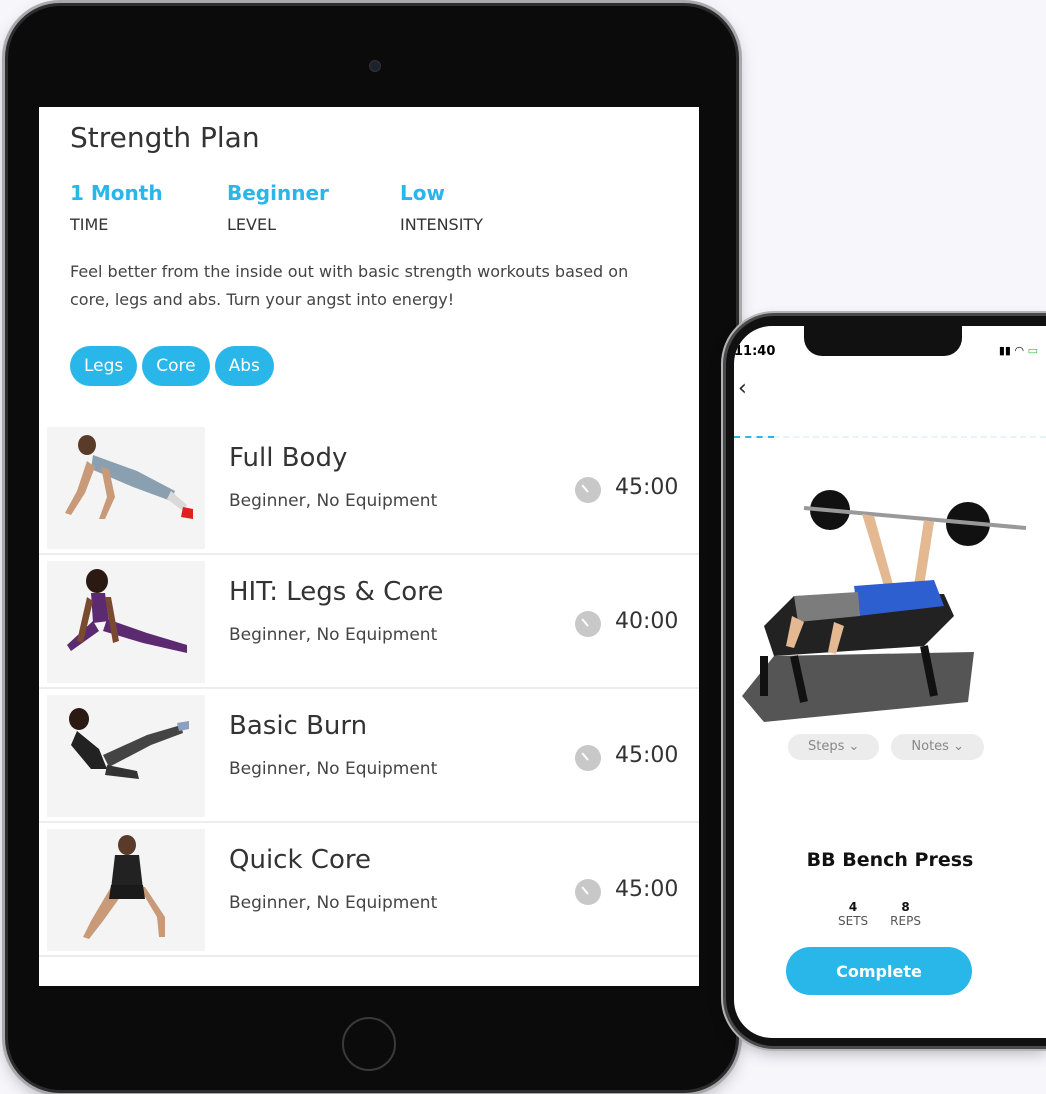  Describe the element at coordinates (883, 341) in the screenshot. I see `phone-notch` at that location.